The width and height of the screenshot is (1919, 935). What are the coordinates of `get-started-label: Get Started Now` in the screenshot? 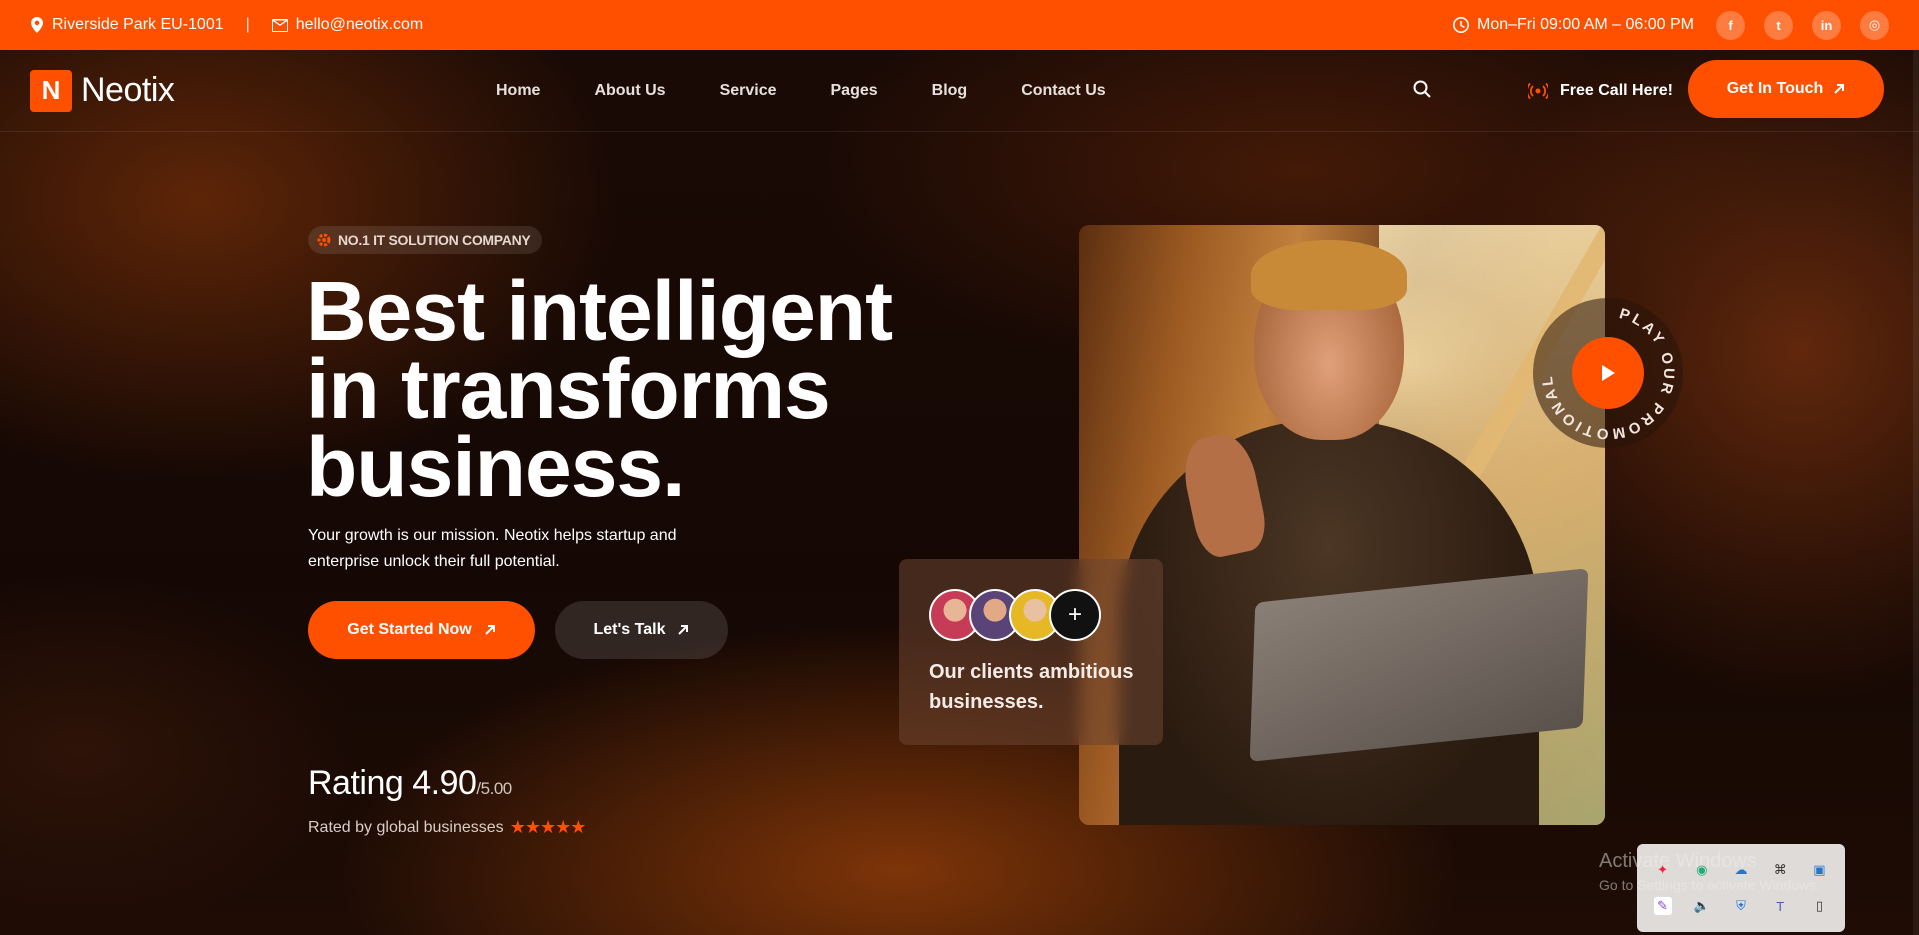 It's located at (409, 629).